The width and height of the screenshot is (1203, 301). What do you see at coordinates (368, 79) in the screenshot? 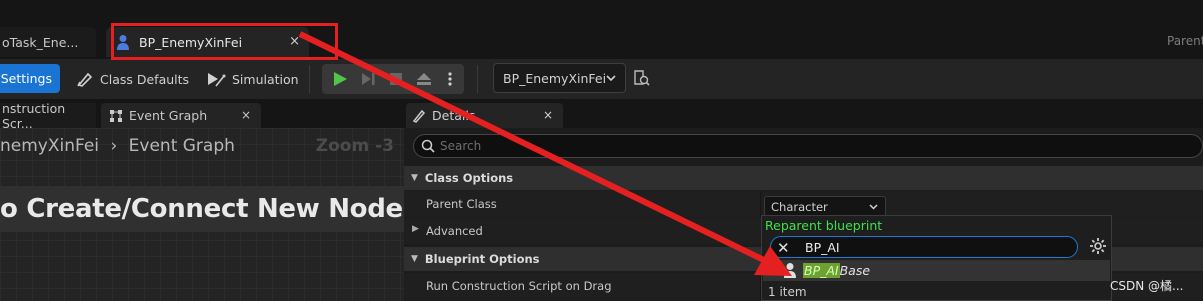
I see `step-icon` at bounding box center [368, 79].